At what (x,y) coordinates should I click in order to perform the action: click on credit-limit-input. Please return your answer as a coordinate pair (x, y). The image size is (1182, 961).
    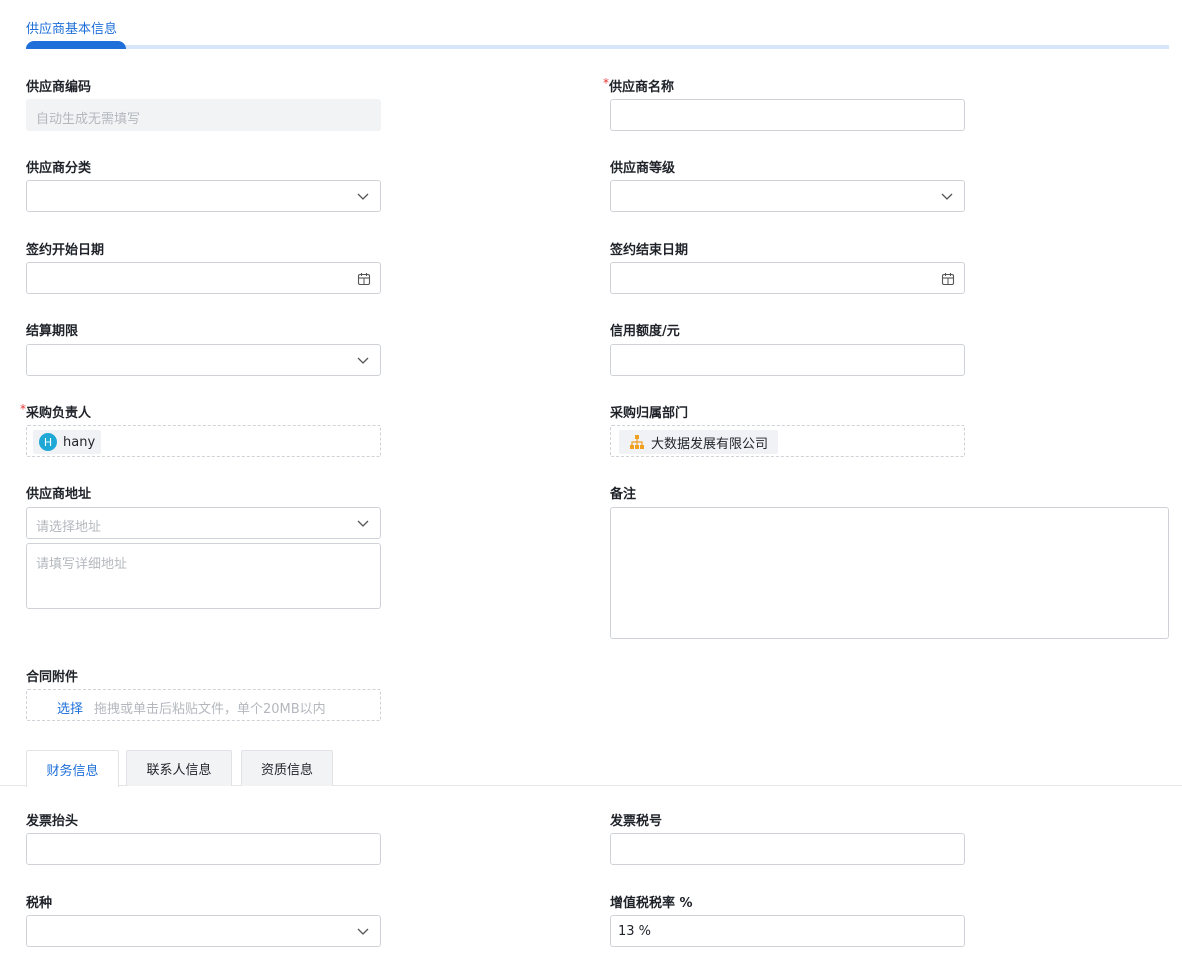
    Looking at the image, I should click on (787, 360).